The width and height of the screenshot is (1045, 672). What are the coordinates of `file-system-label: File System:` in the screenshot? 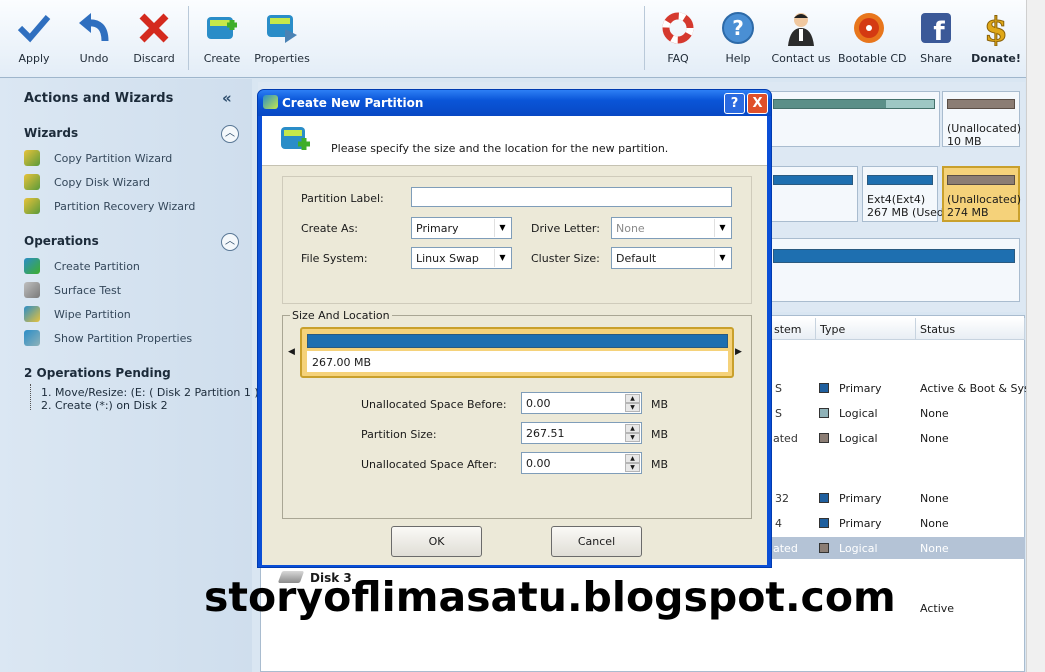 It's located at (334, 258).